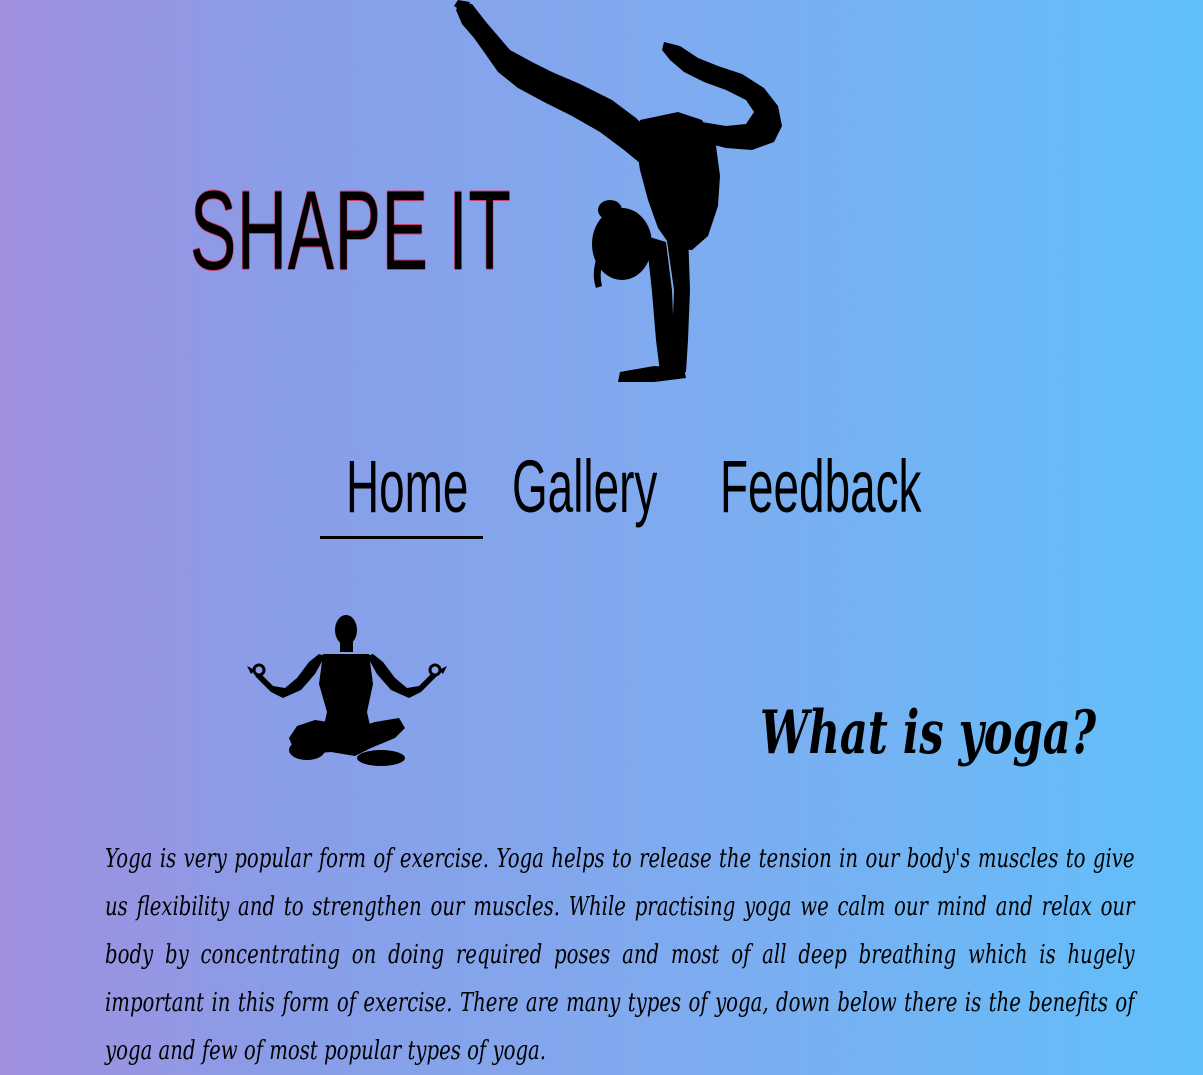  What do you see at coordinates (347, 690) in the screenshot?
I see `lotus-meditation-silhouette` at bounding box center [347, 690].